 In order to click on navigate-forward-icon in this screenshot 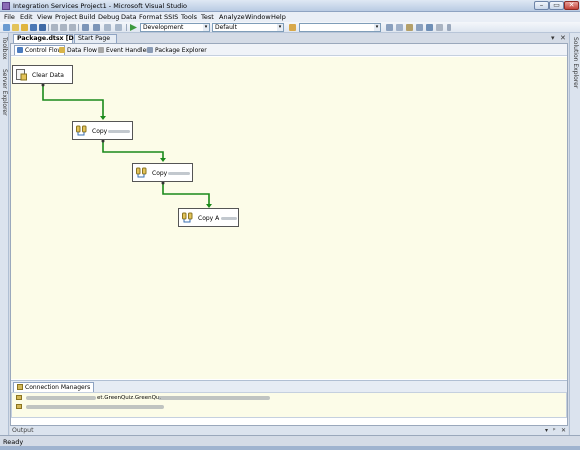, I will do `click(118, 27)`.